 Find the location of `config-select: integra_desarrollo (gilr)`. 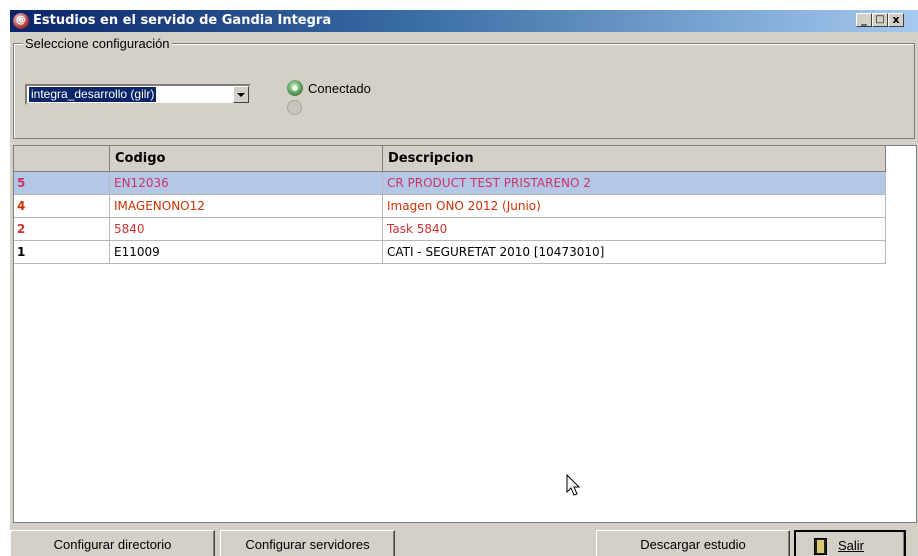

config-select: integra_desarrollo (gilr) is located at coordinates (138, 94).